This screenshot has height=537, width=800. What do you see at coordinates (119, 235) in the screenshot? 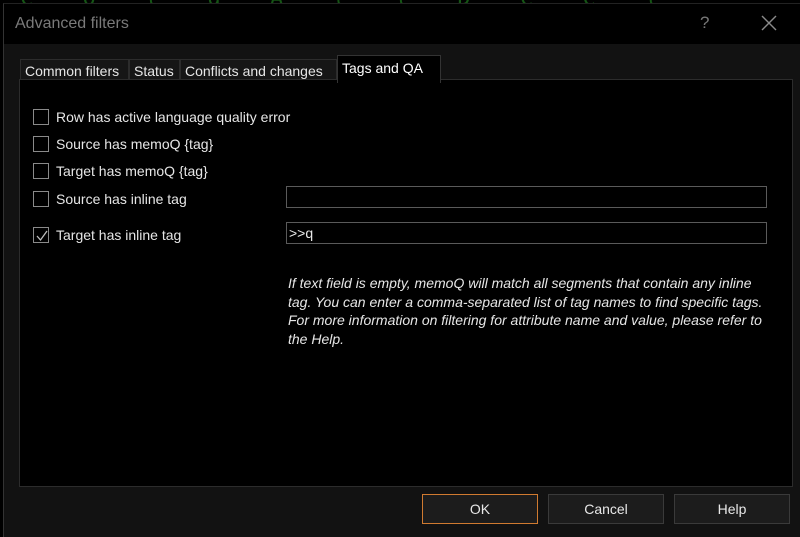
I see `option-label: Target has inline tag` at bounding box center [119, 235].